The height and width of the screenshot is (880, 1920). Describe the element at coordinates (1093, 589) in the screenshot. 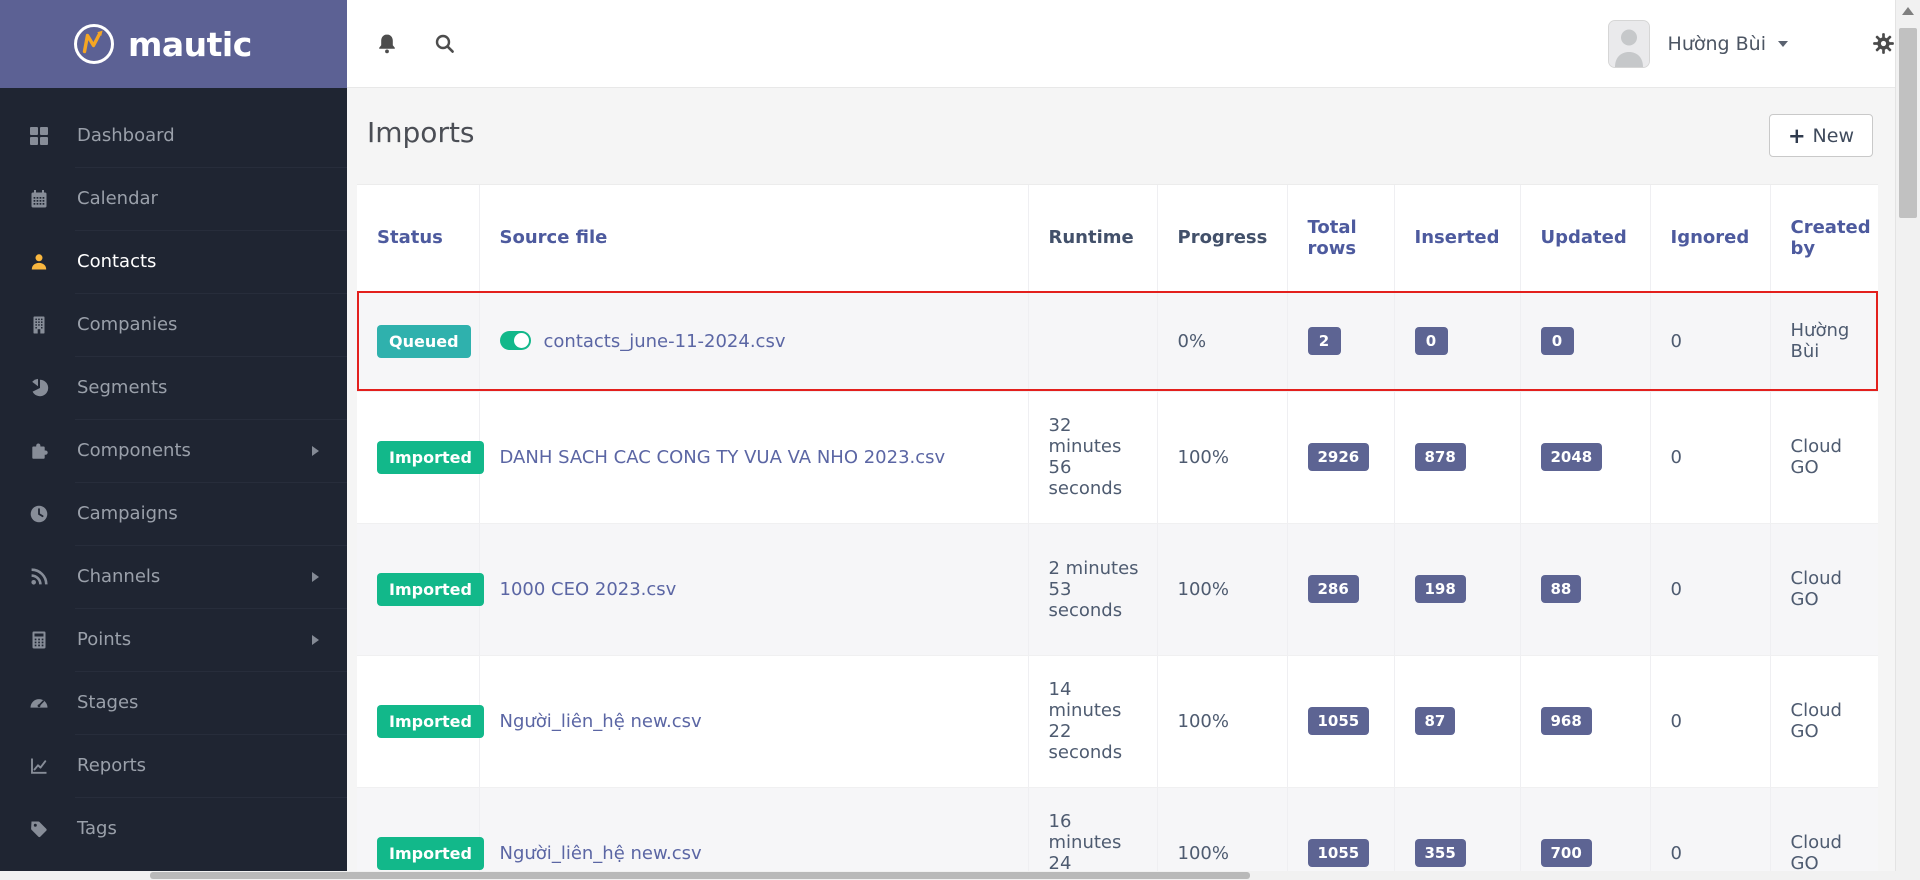

I see `runtime-value: 2 minutes 53 seconds` at that location.